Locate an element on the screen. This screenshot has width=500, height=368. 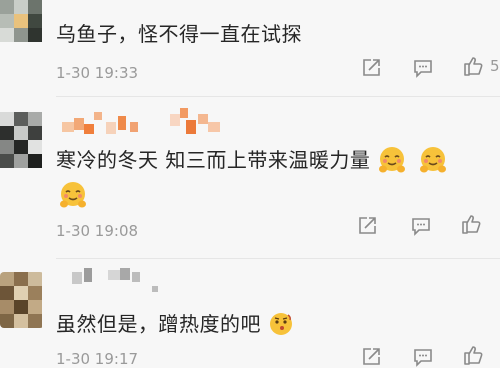
comment-text-content: 虽然但是，蹭热度的吧 is located at coordinates (158, 324).